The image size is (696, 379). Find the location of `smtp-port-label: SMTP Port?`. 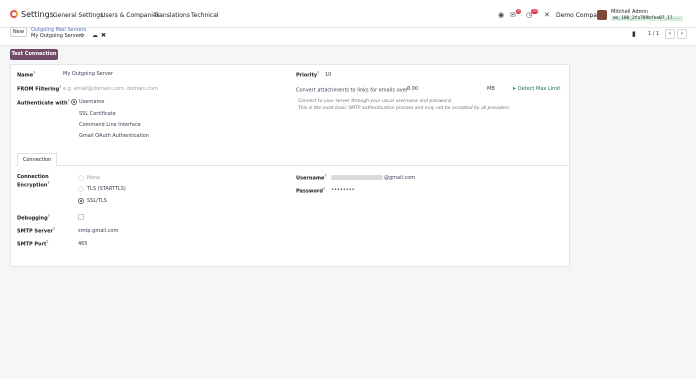

smtp-port-label: SMTP Port? is located at coordinates (33, 244).